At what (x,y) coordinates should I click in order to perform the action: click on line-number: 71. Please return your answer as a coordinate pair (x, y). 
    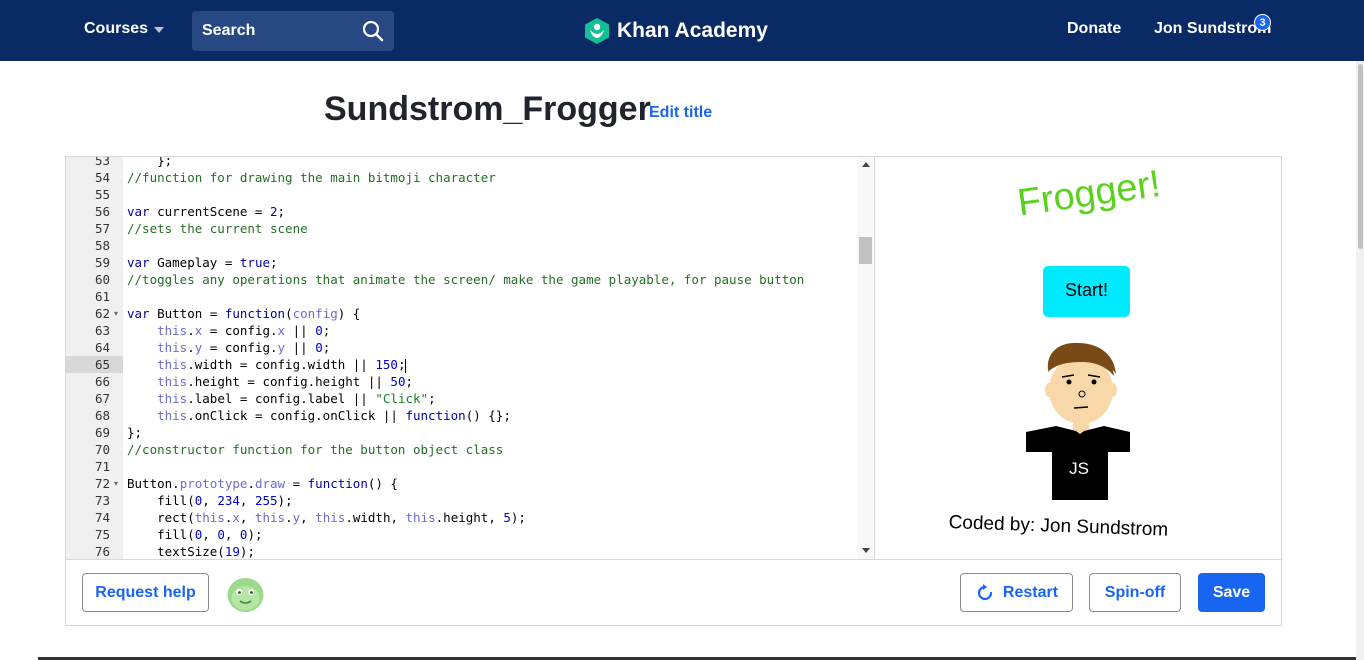
    Looking at the image, I should click on (102, 466).